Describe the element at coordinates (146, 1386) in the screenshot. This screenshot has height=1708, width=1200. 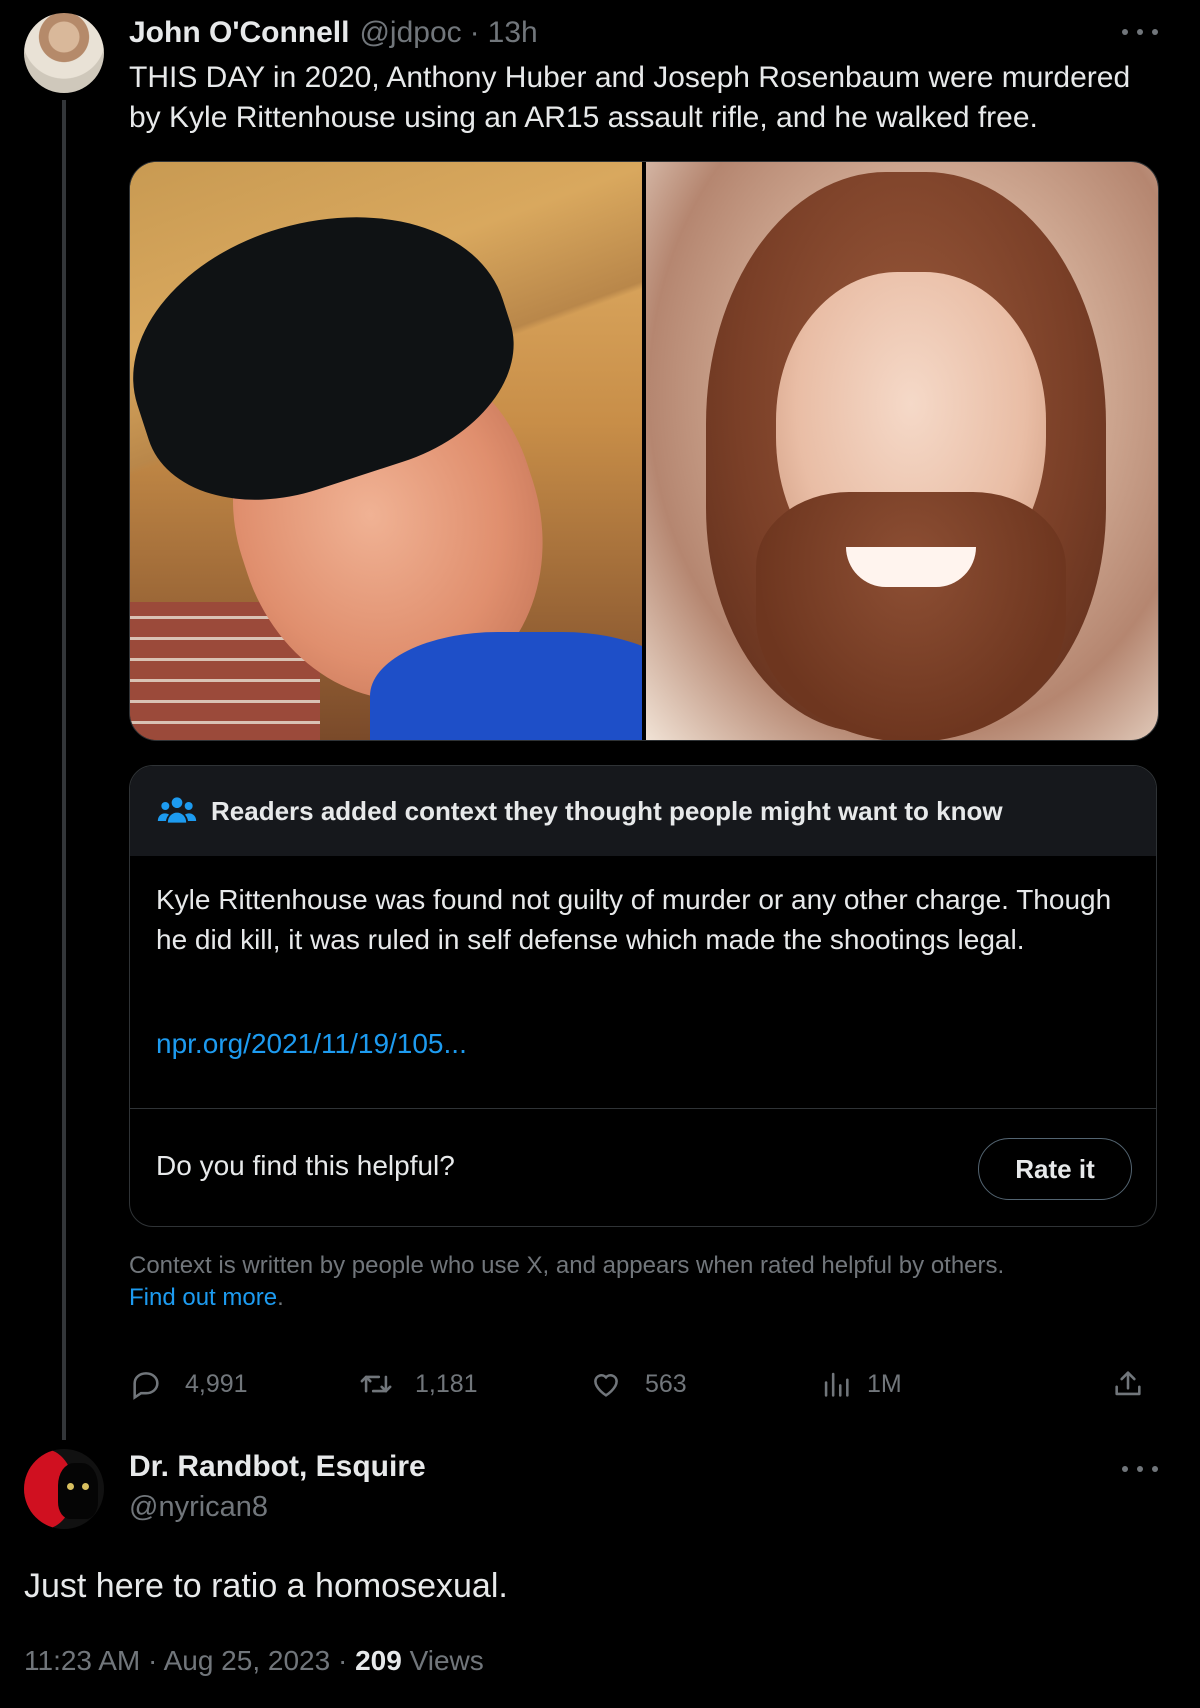
I see `reply-icon` at that location.